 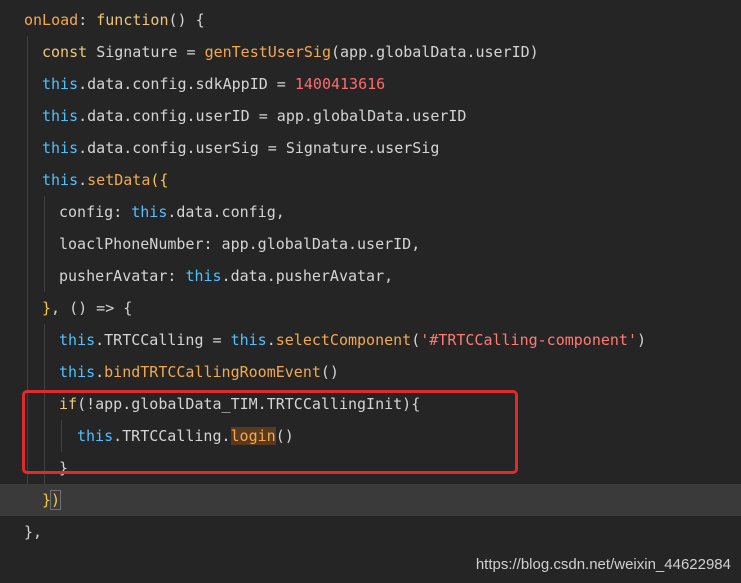 I want to click on code-token: function, so click(x=132, y=20).